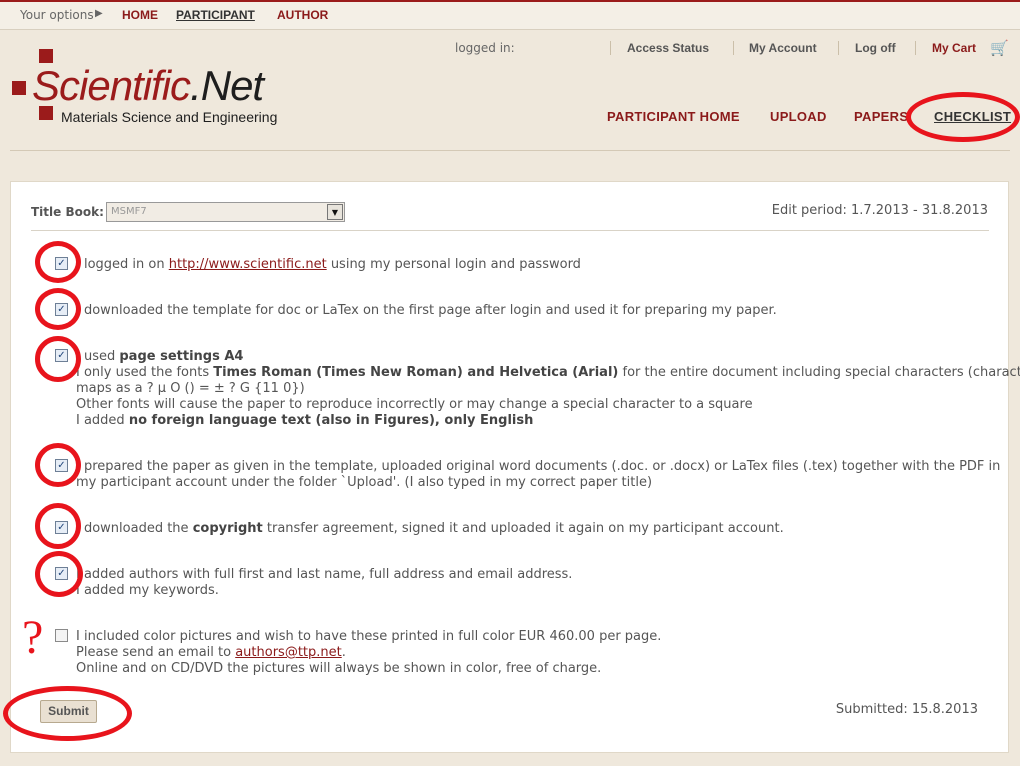  What do you see at coordinates (169, 117) in the screenshot?
I see `logo-subtitle: Materials Science and Engineering` at bounding box center [169, 117].